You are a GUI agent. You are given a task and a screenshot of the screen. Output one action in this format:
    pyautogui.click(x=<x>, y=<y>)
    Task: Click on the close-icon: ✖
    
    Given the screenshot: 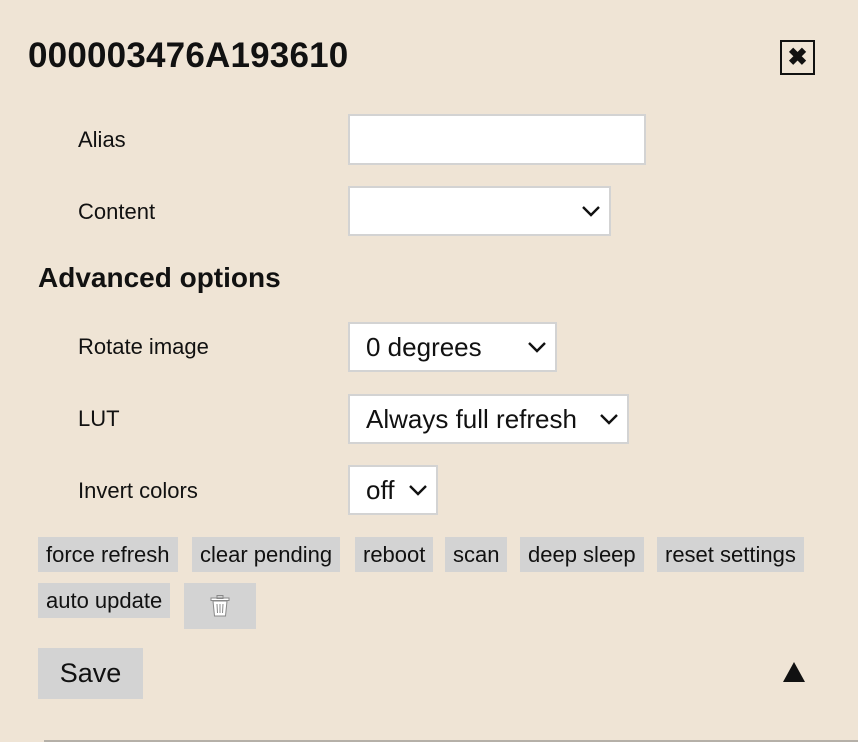 What is the action you would take?
    pyautogui.click(x=797, y=57)
    